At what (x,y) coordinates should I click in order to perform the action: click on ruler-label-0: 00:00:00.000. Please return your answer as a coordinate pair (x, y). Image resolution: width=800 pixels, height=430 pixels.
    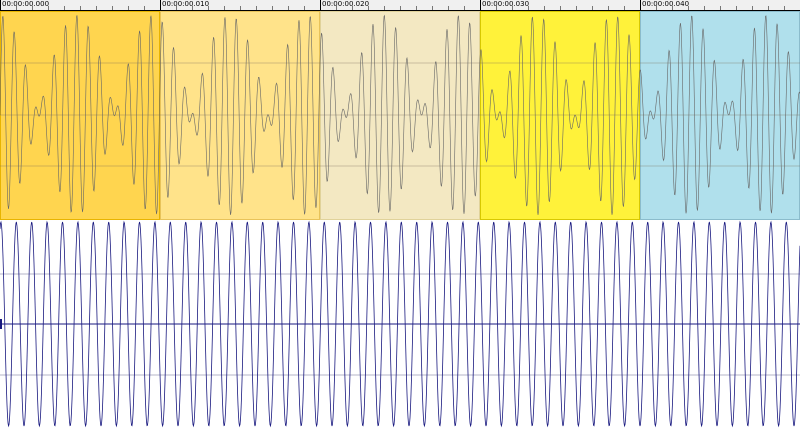
    Looking at the image, I should click on (26, 4).